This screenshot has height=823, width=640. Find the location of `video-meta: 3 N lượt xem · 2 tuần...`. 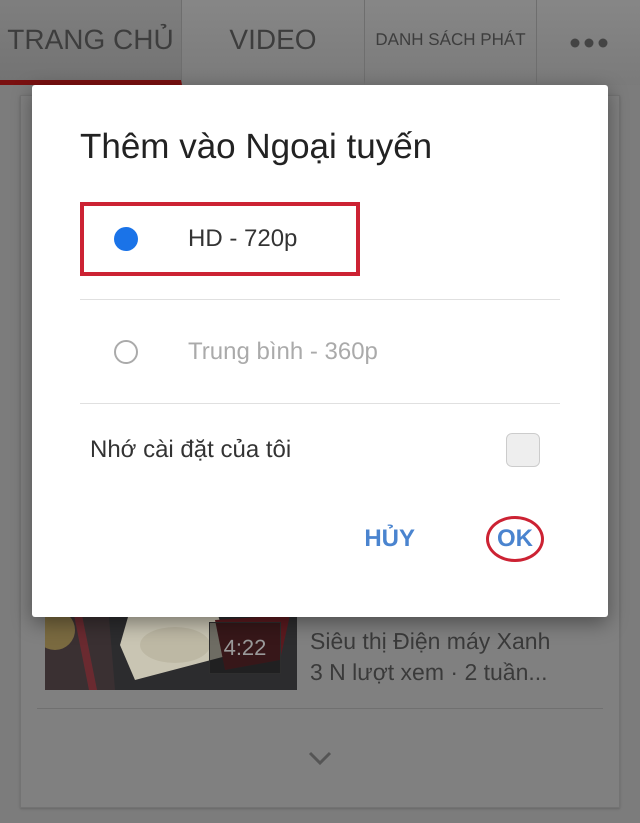

video-meta: 3 N lượt xem · 2 tuần... is located at coordinates (429, 672).